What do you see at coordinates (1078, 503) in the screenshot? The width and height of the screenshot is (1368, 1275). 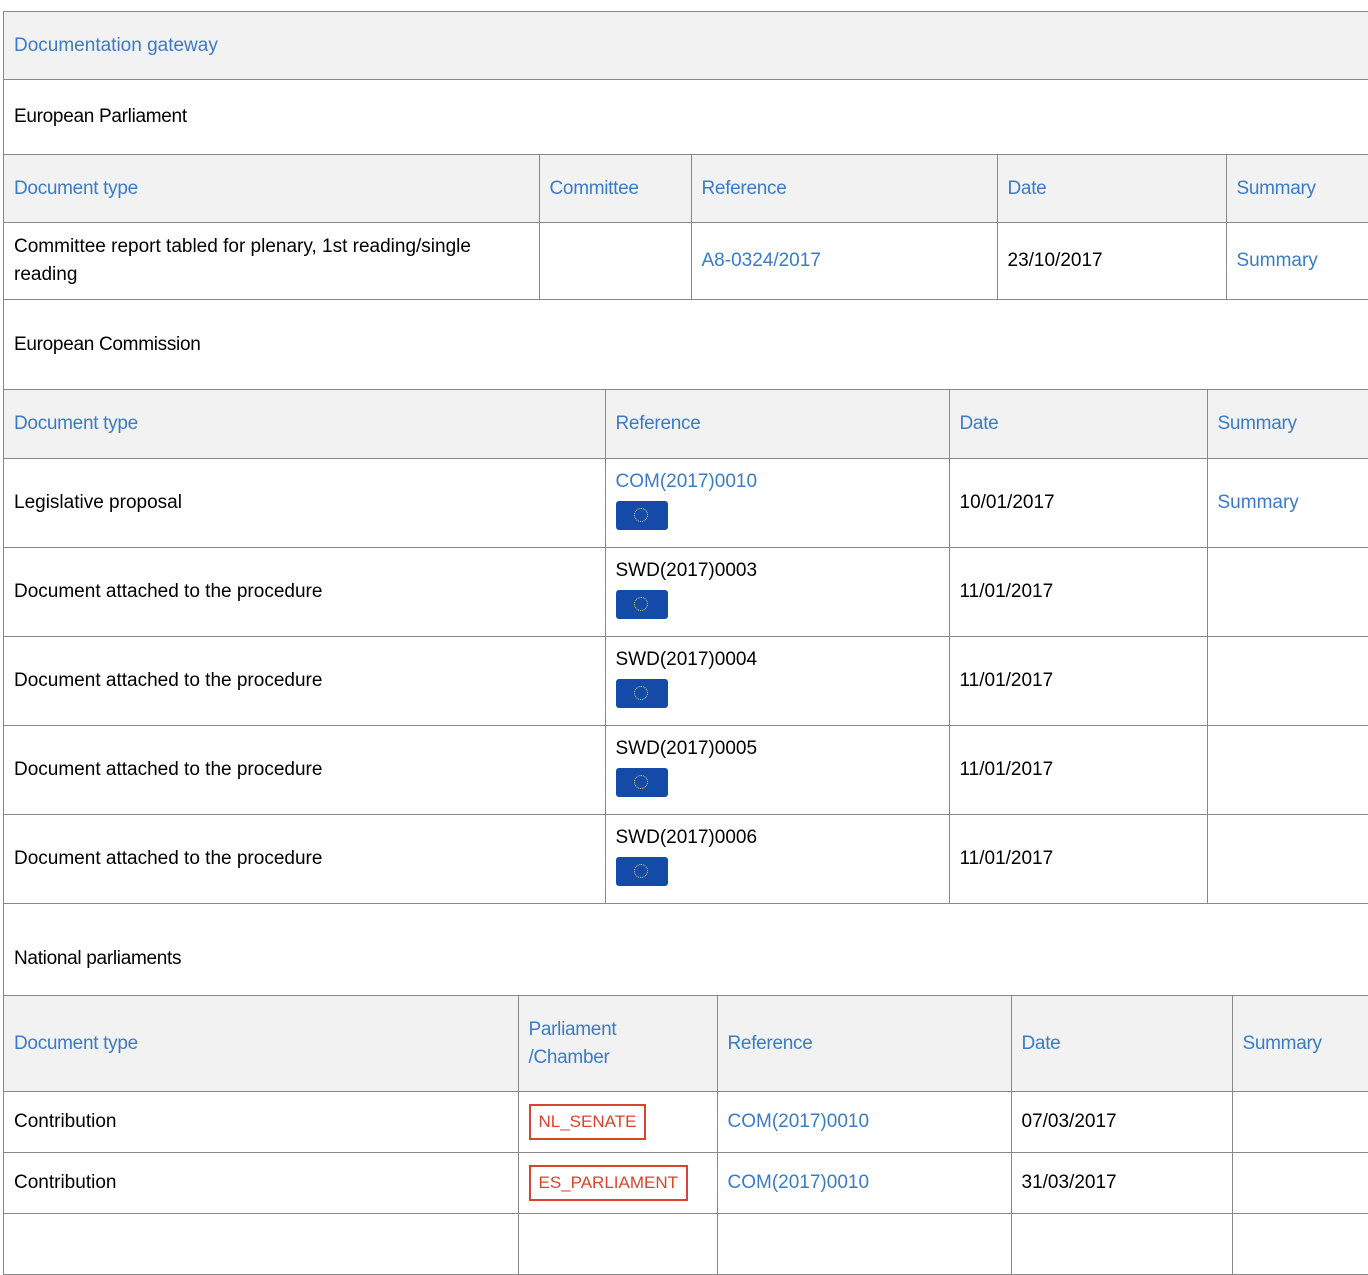 I see `date-cell: 10/01/2017` at bounding box center [1078, 503].